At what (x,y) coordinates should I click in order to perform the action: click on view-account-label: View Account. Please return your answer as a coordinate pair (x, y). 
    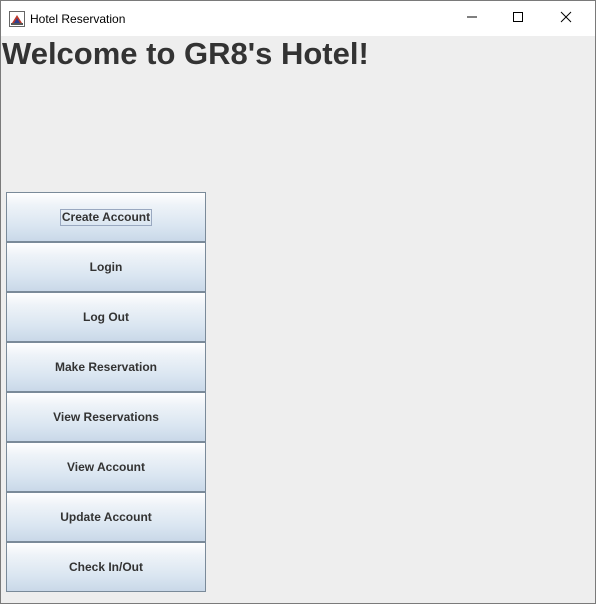
    Looking at the image, I should click on (106, 466).